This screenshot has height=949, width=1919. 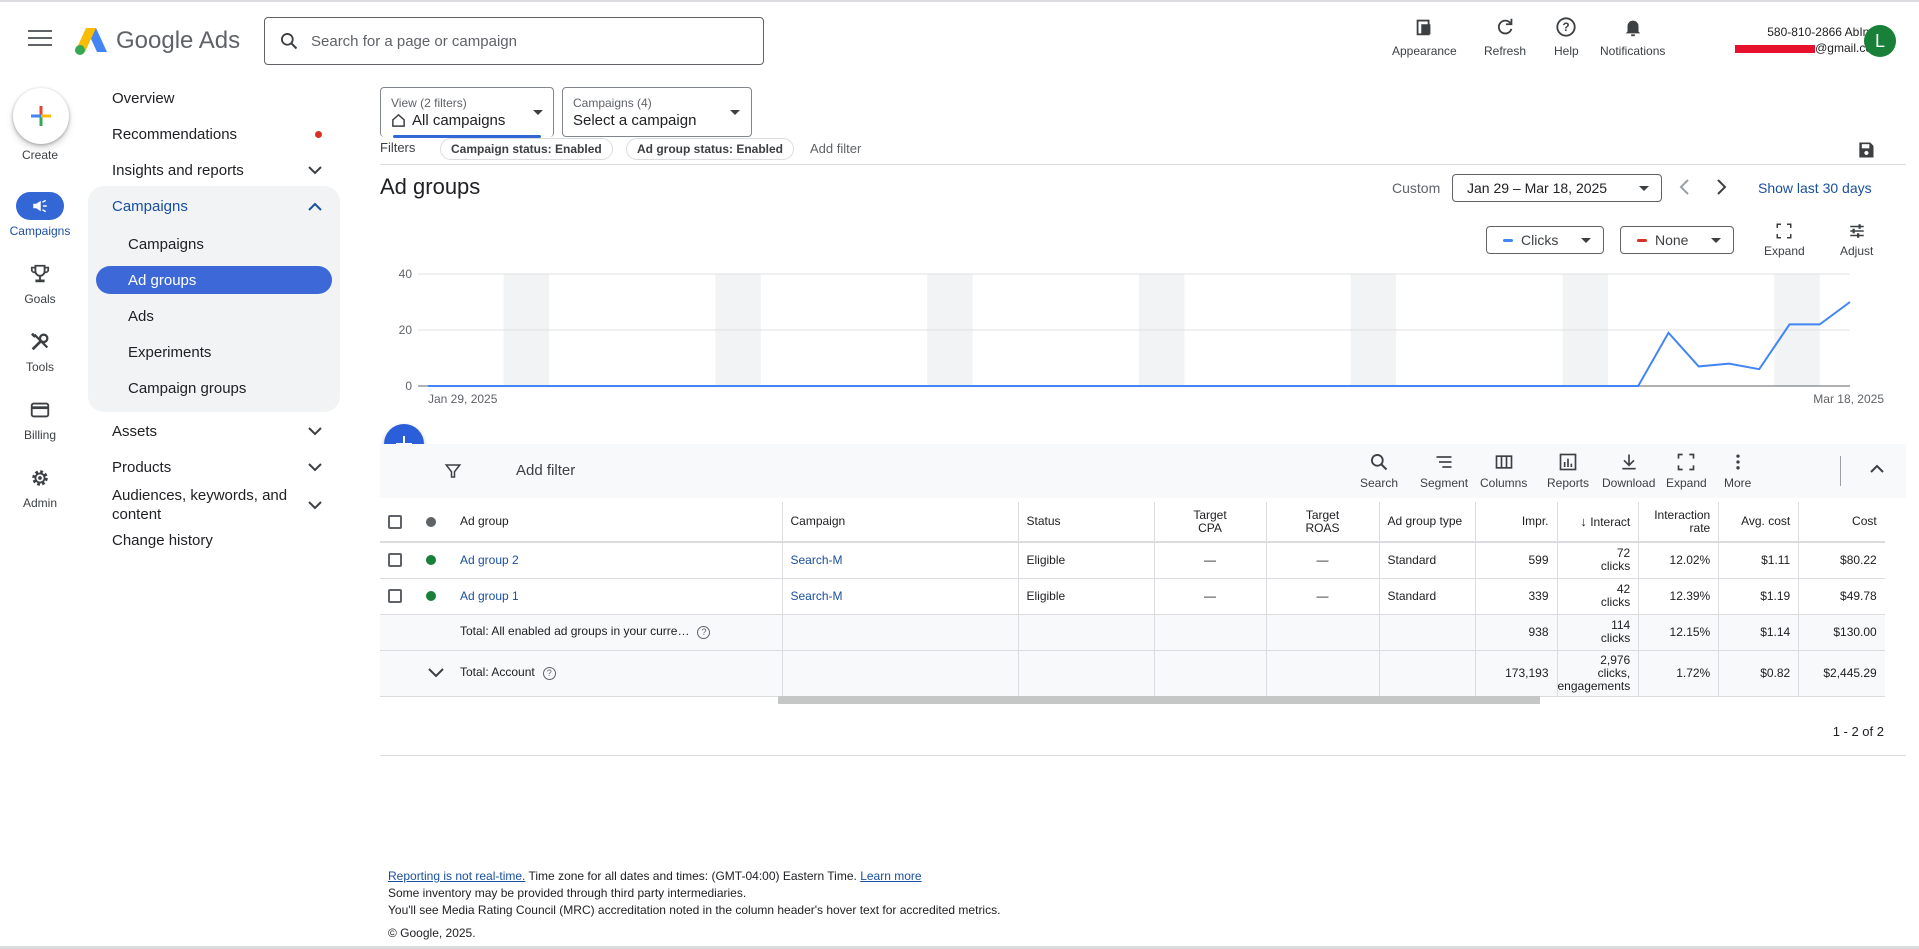 I want to click on interaction-rate-cell: 12.02%, so click(x=1678, y=560).